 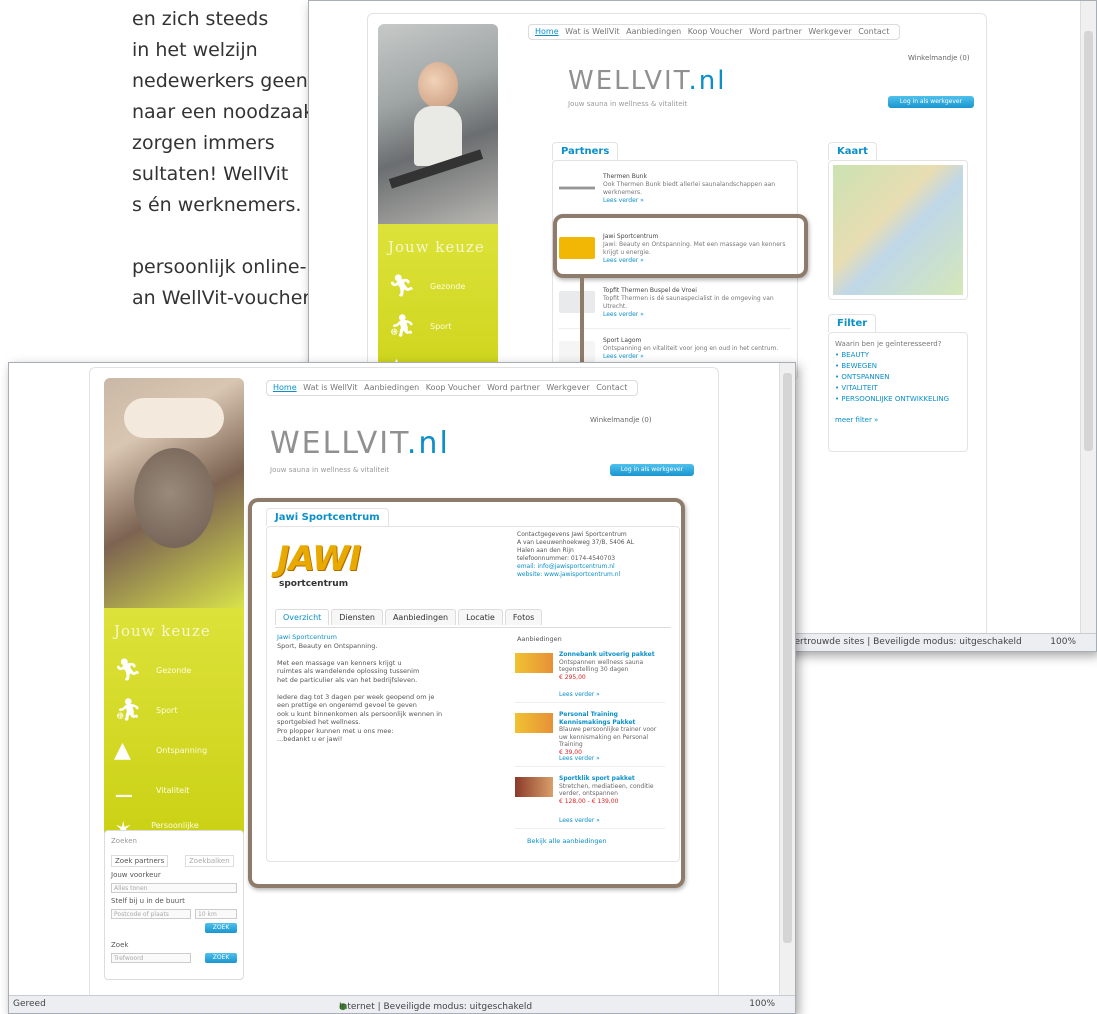 I want to click on postcode-input: Postcode of plaats, so click(x=151, y=914).